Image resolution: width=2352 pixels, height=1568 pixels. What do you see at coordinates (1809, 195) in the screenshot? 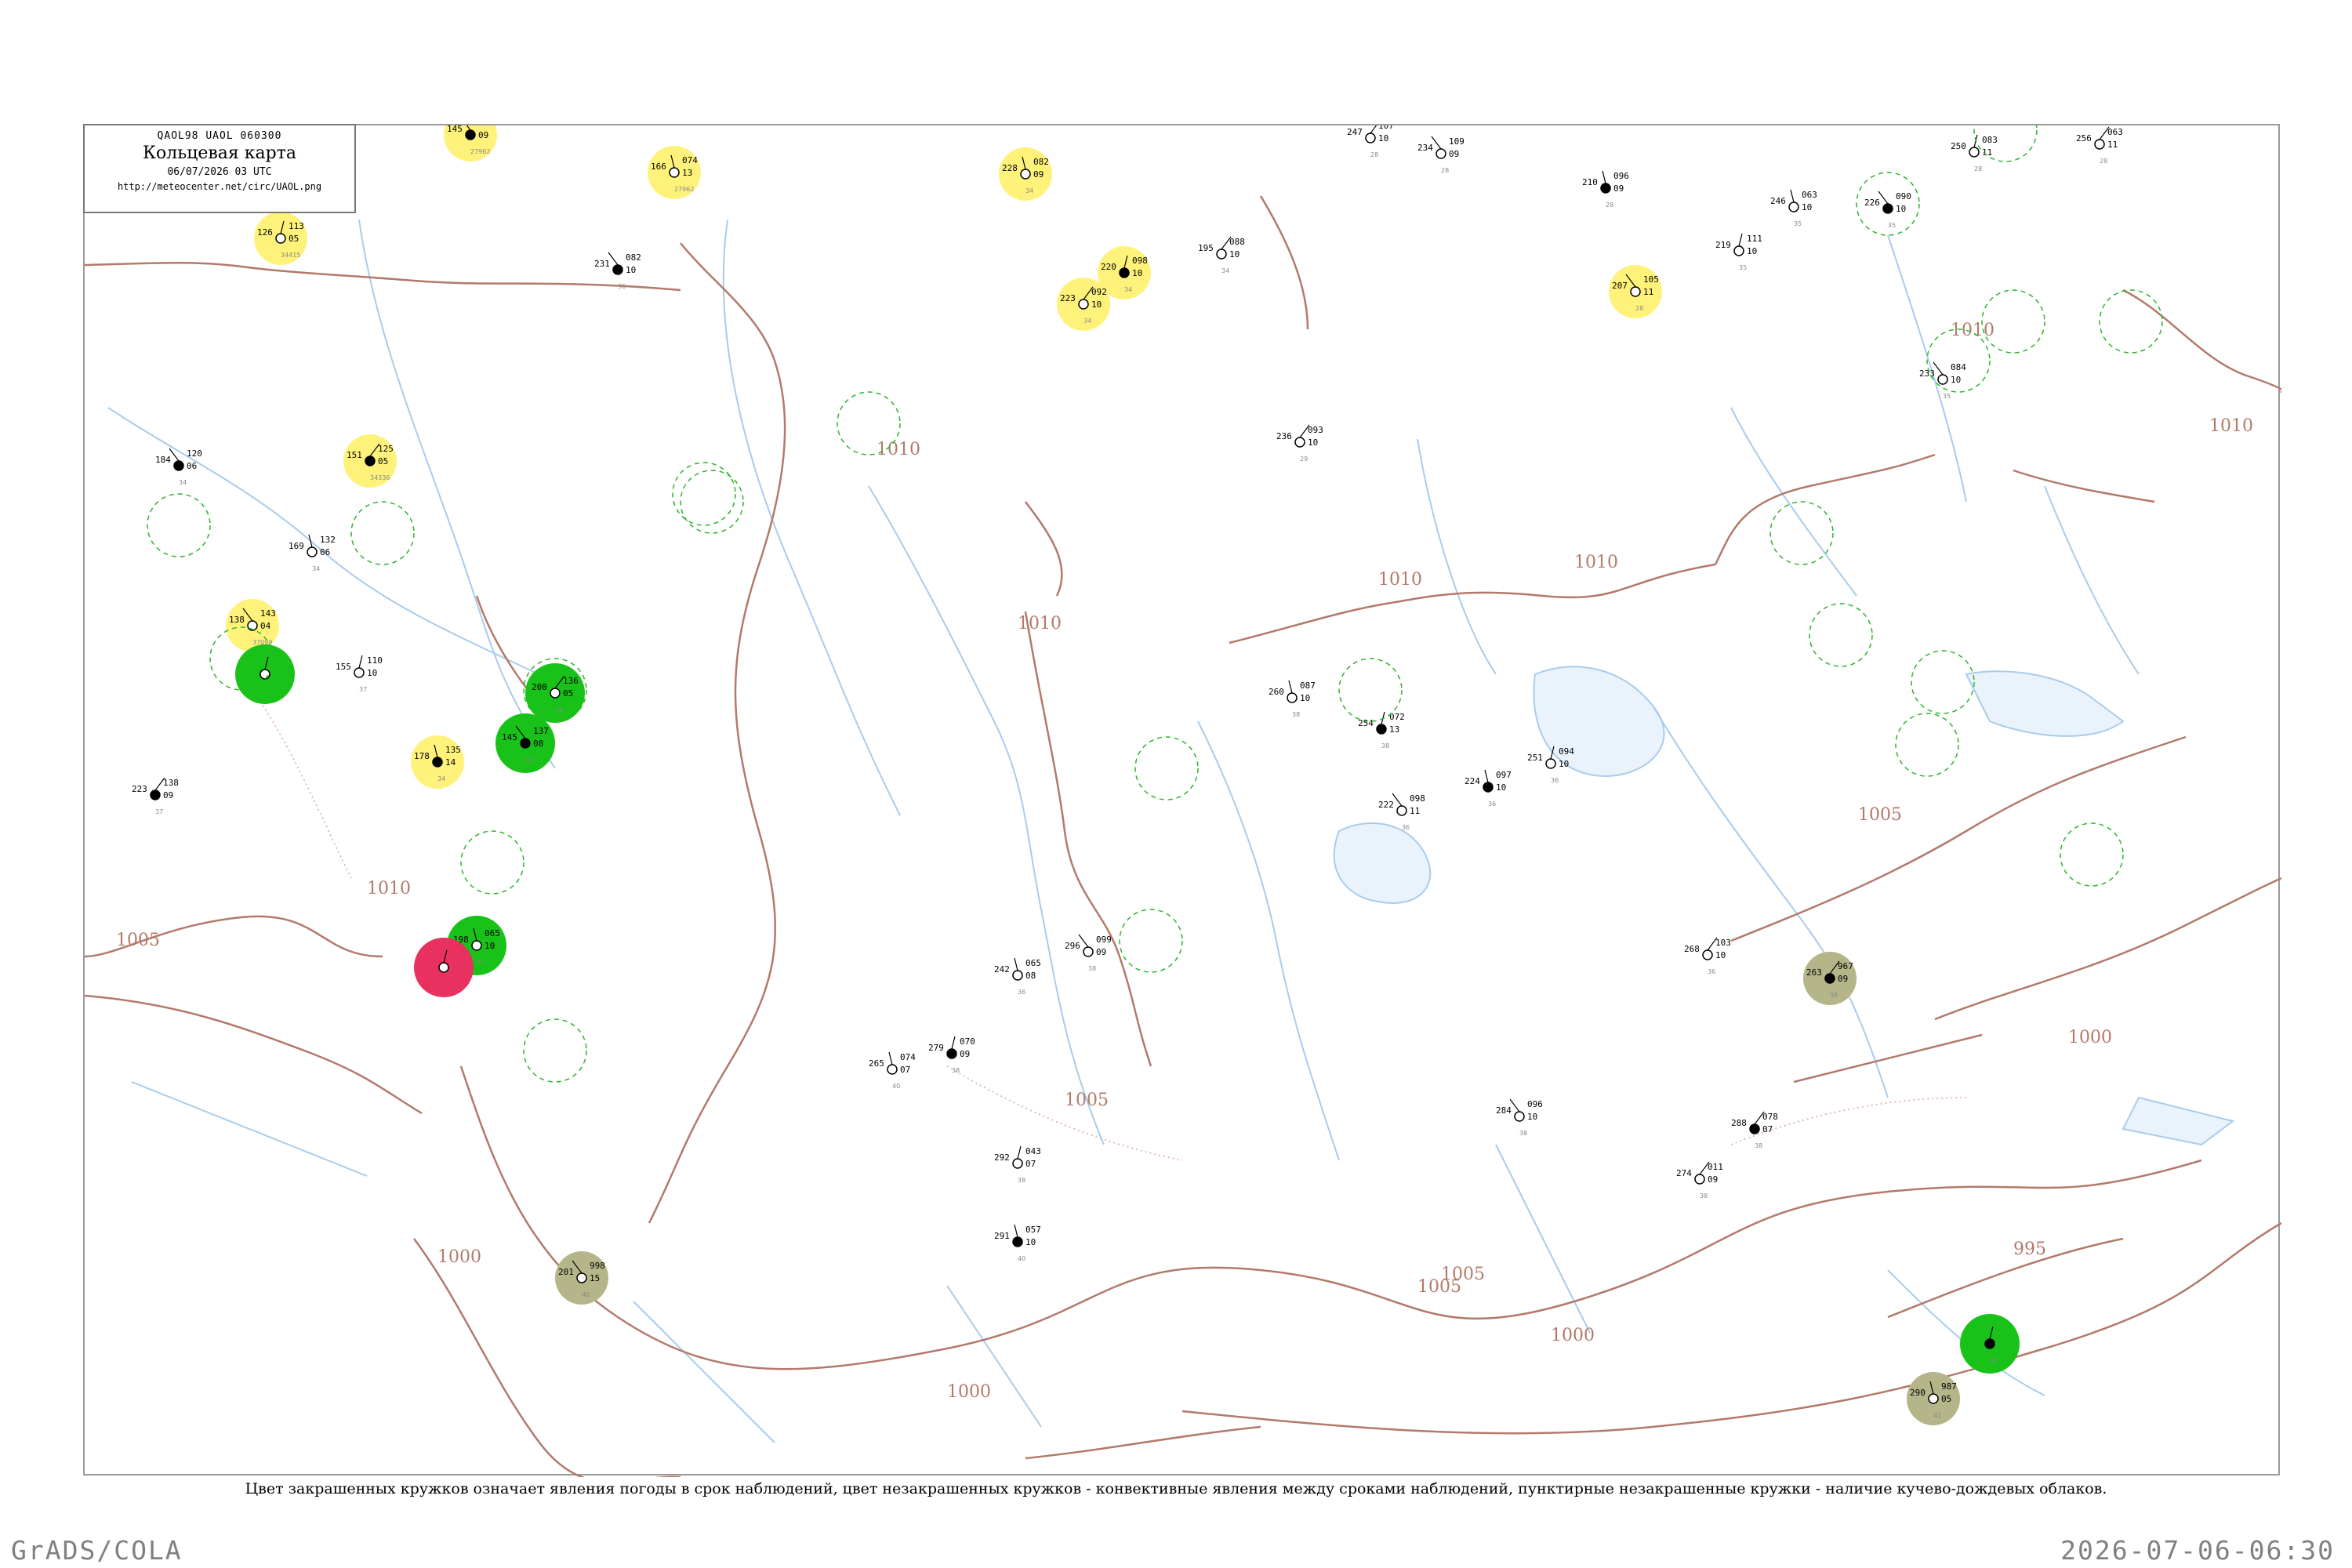
I see `station-pressure: 063` at bounding box center [1809, 195].